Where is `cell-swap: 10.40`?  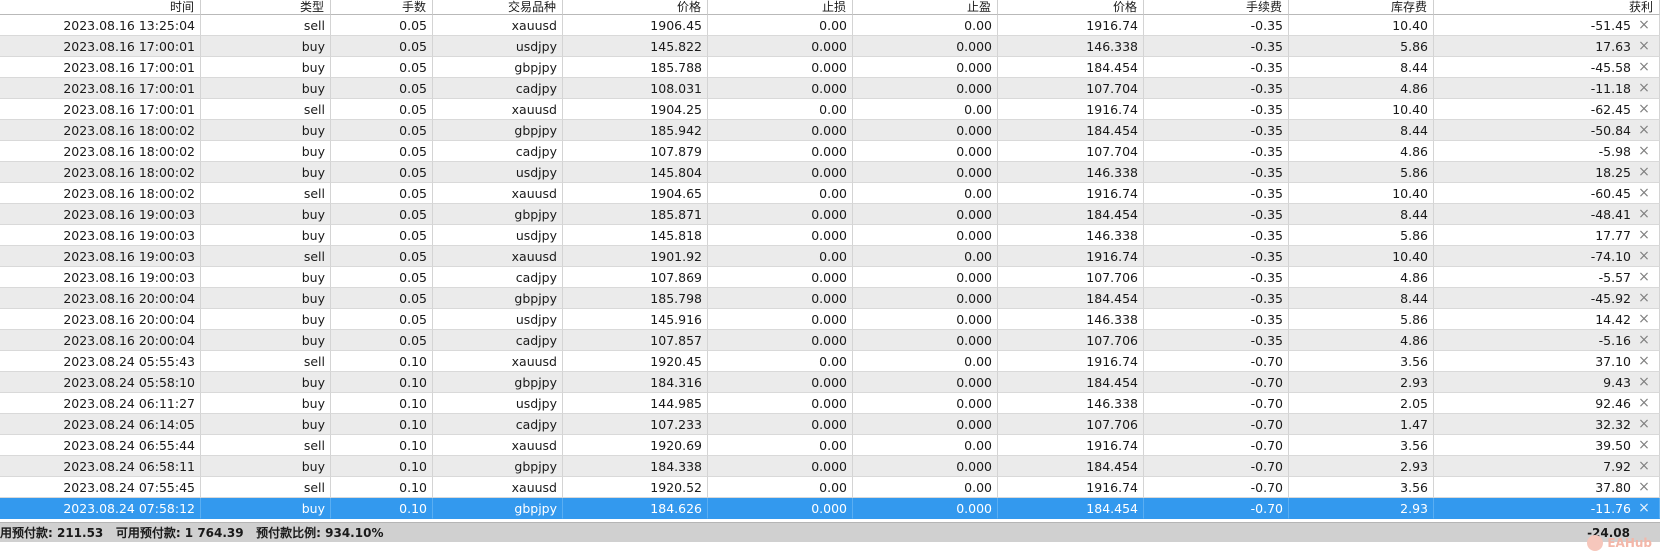
cell-swap: 10.40 is located at coordinates (1361, 25).